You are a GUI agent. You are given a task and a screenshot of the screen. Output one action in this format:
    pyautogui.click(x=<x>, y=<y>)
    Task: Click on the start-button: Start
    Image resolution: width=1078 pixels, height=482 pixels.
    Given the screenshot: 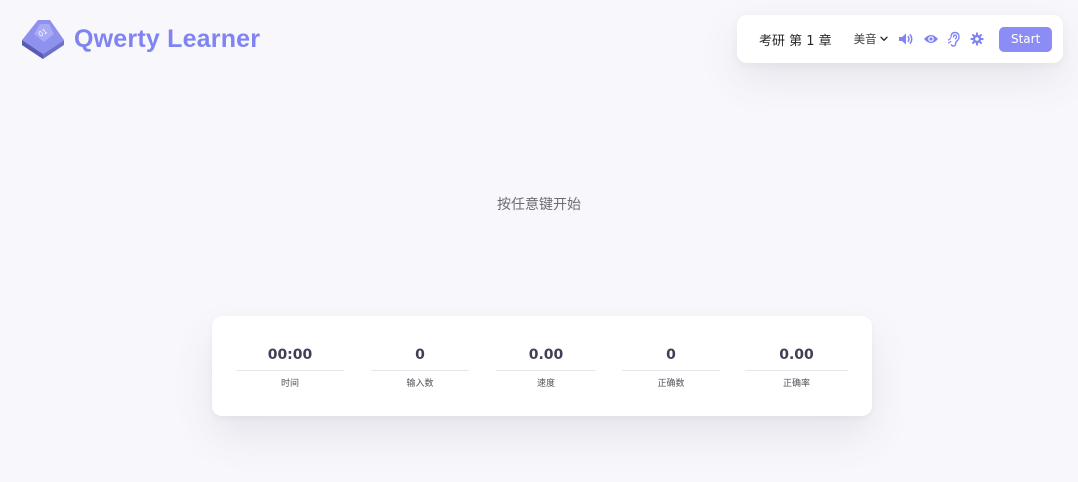 What is the action you would take?
    pyautogui.click(x=1025, y=39)
    